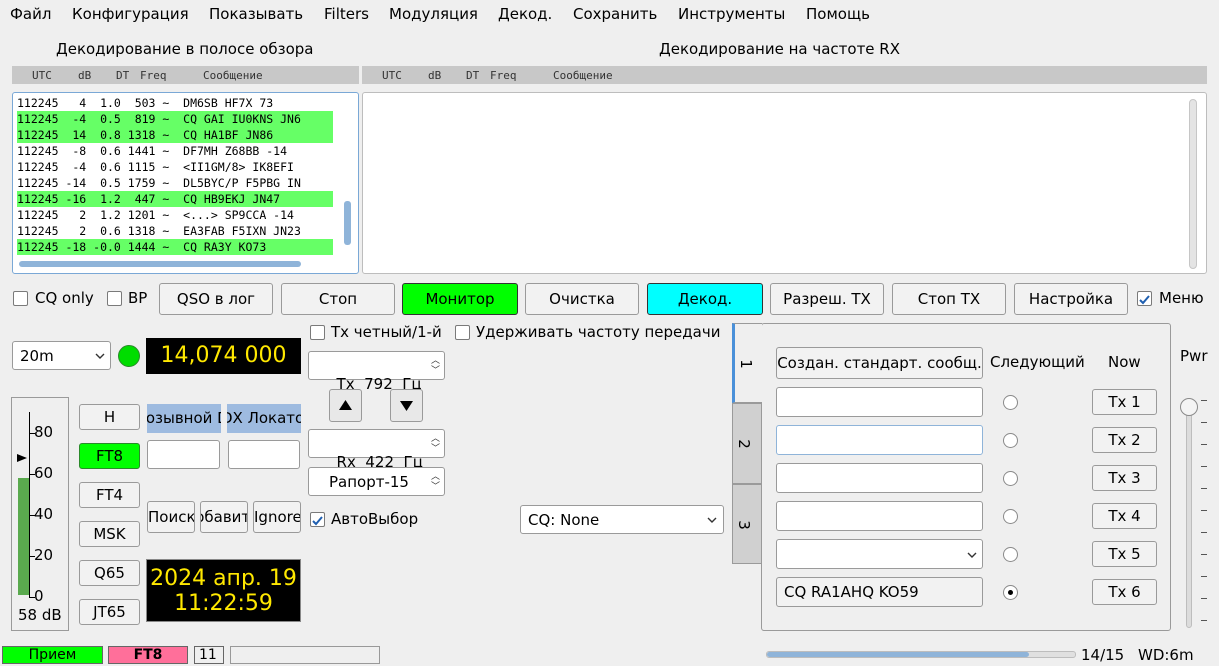  What do you see at coordinates (160, 264) in the screenshot?
I see `horizontal-scrollbar-thumb` at bounding box center [160, 264].